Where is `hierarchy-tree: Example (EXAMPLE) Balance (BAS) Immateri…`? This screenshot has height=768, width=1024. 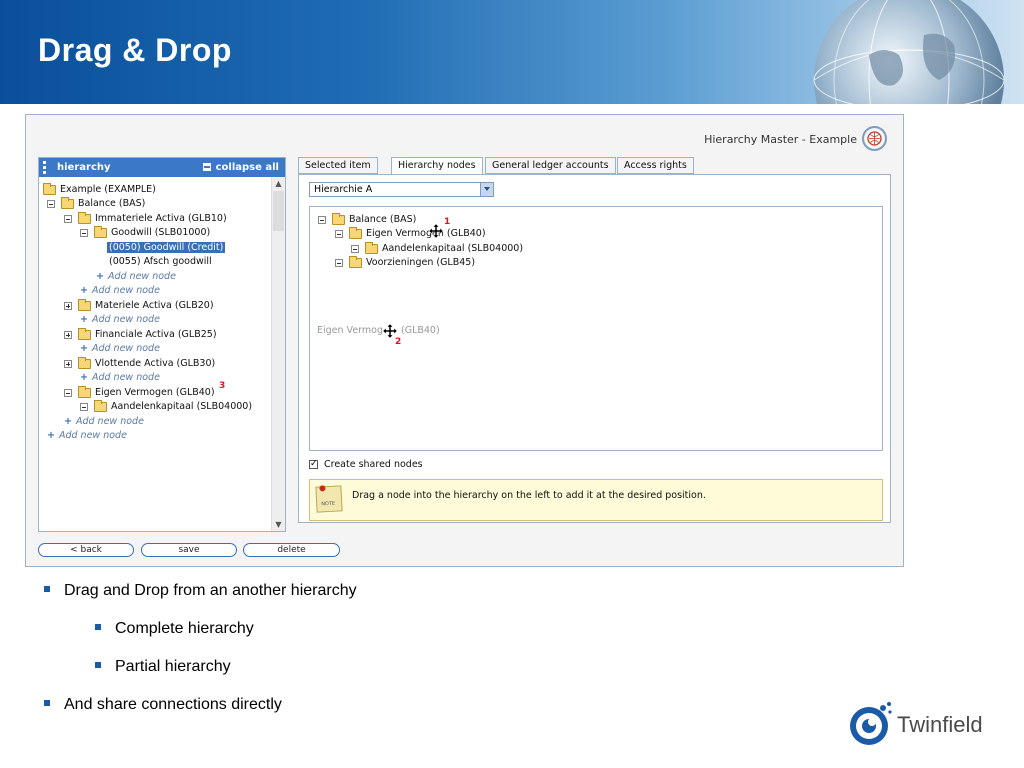
hierarchy-tree: Example (EXAMPLE) Balance (BAS) Immateri… is located at coordinates (155, 354).